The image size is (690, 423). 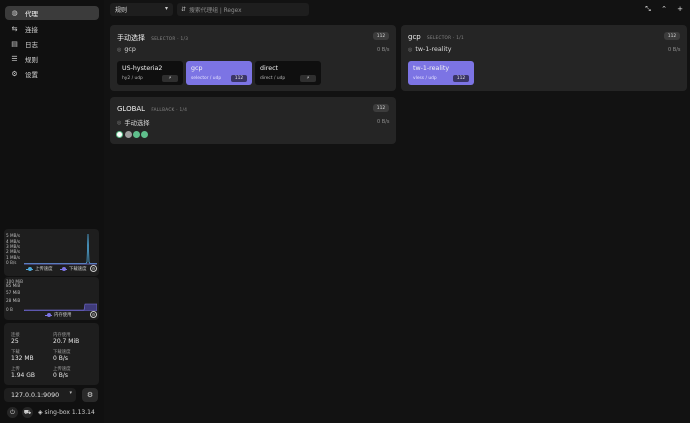 What do you see at coordinates (288, 73) in the screenshot?
I see `proxy-node: direct direct / udp ⚡` at bounding box center [288, 73].